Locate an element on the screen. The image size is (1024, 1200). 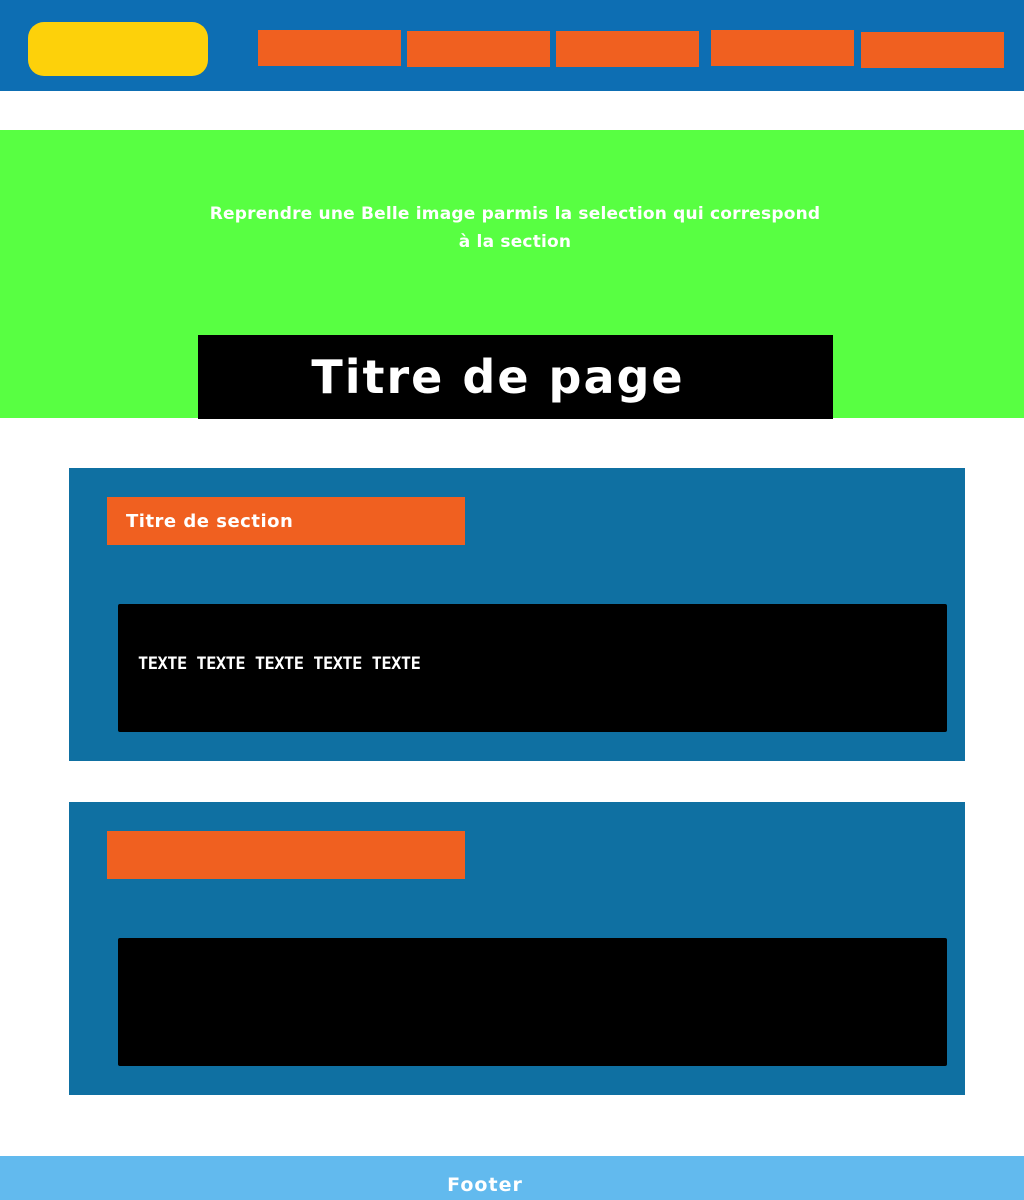
site-footer: Footer is located at coordinates (512, 1178).